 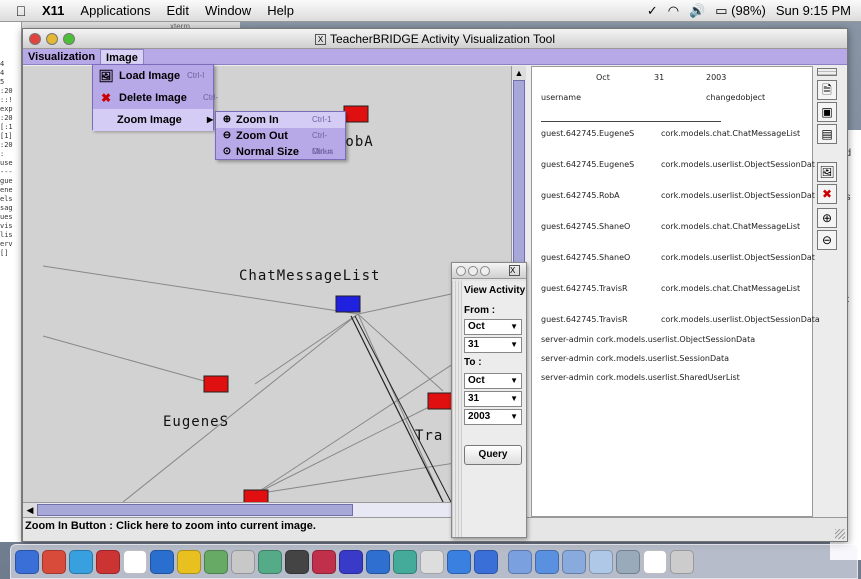 What do you see at coordinates (588, 164) in the screenshot?
I see `log-username: guest.642745.EugeneS` at bounding box center [588, 164].